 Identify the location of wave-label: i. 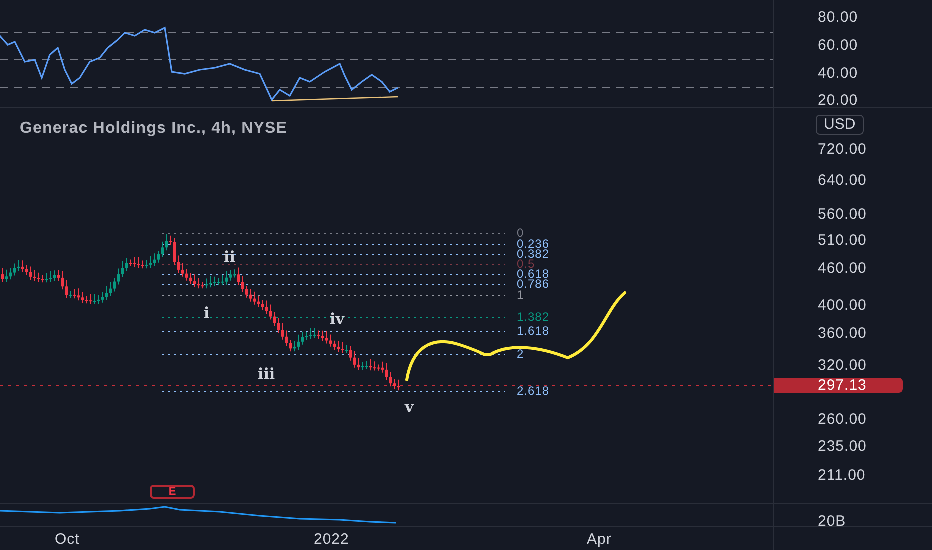
(207, 313).